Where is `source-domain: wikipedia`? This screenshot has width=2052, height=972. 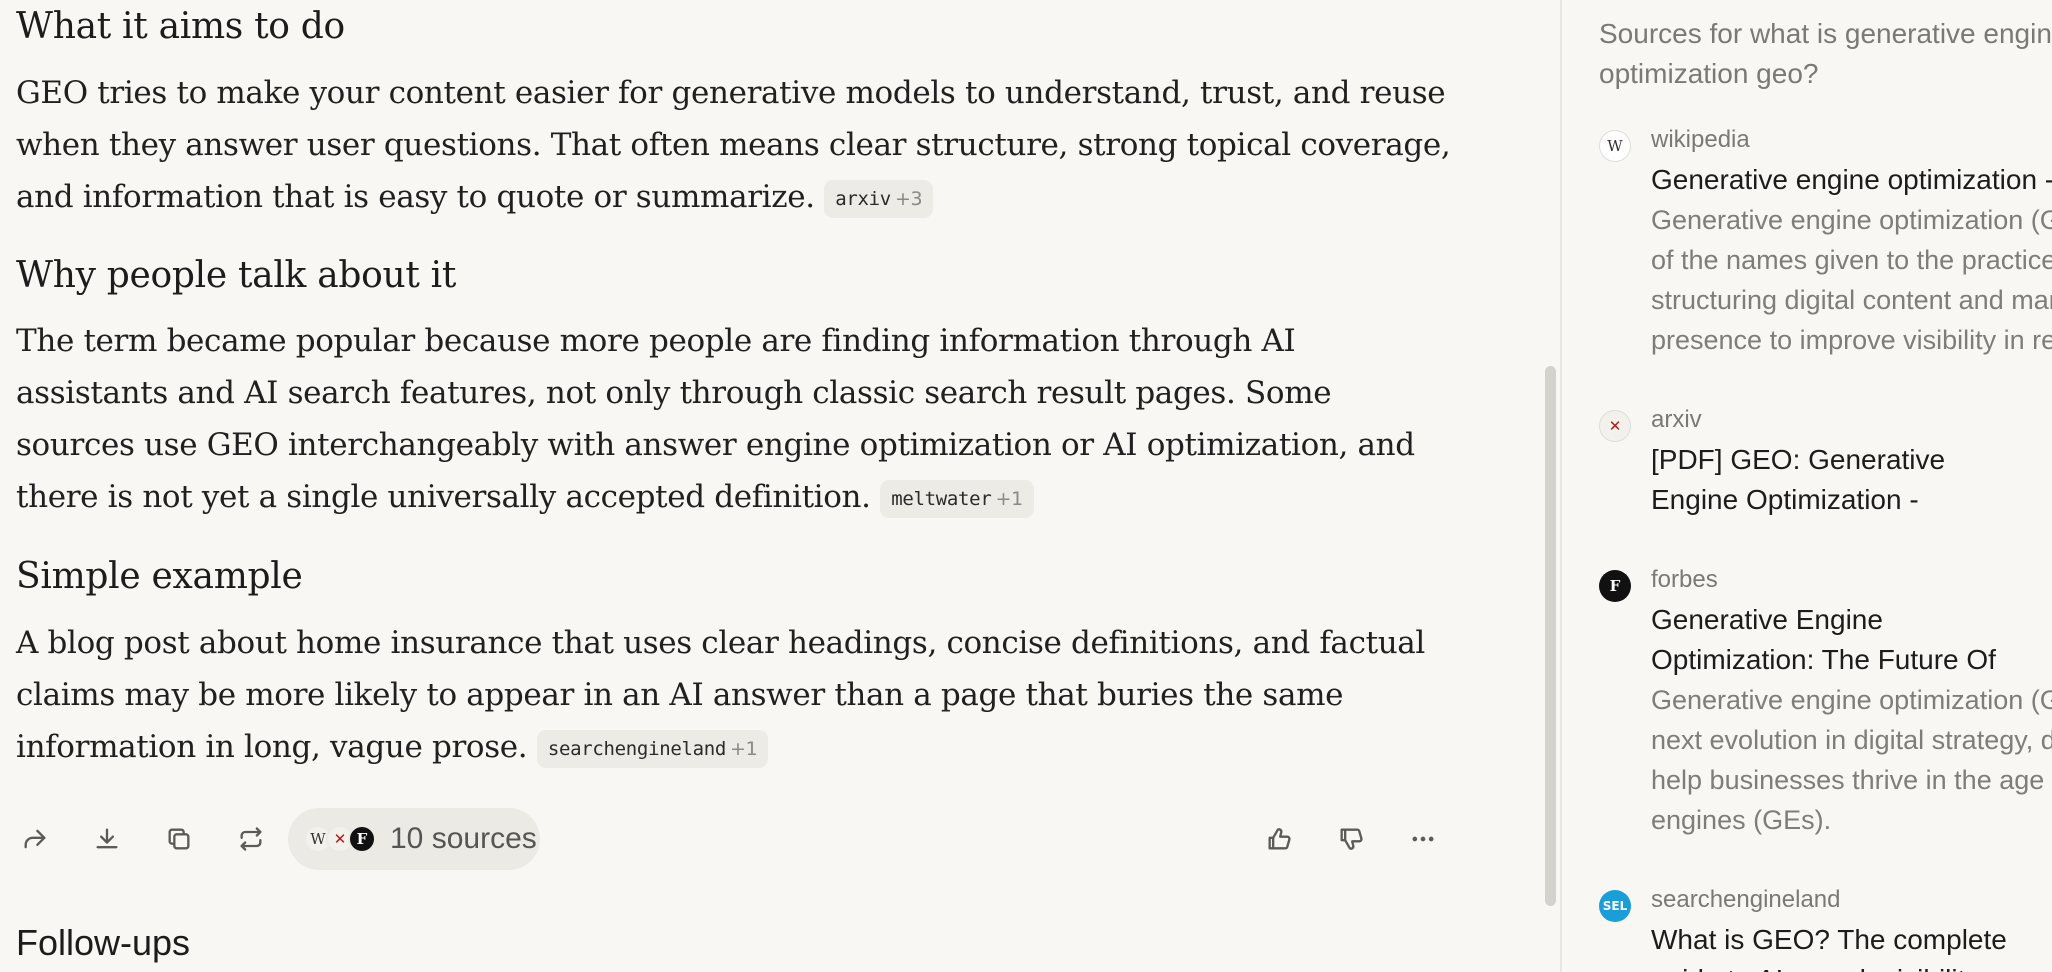 source-domain: wikipedia is located at coordinates (1700, 139).